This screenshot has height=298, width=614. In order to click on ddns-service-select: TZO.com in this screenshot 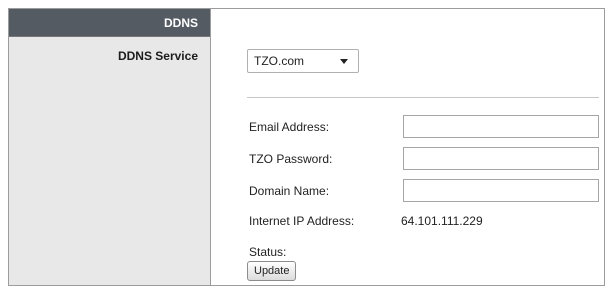, I will do `click(303, 61)`.